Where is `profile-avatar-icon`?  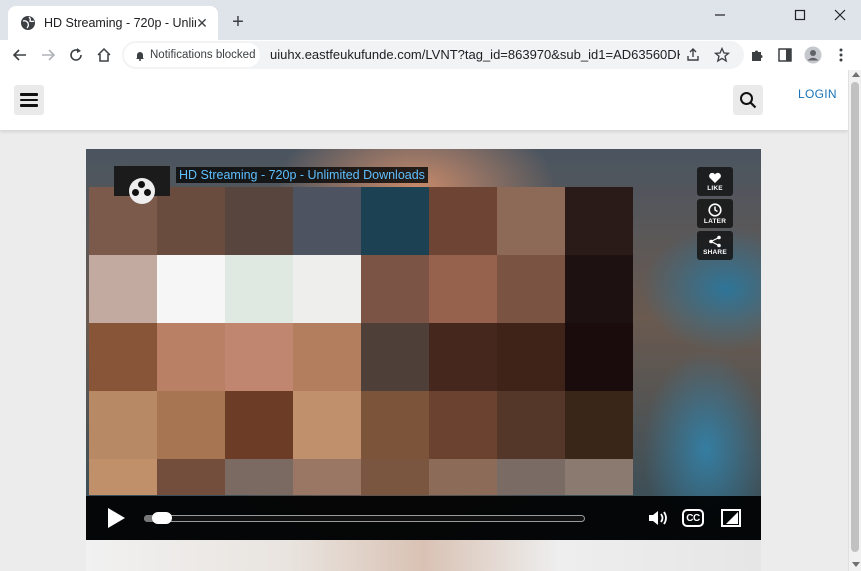
profile-avatar-icon is located at coordinates (813, 55).